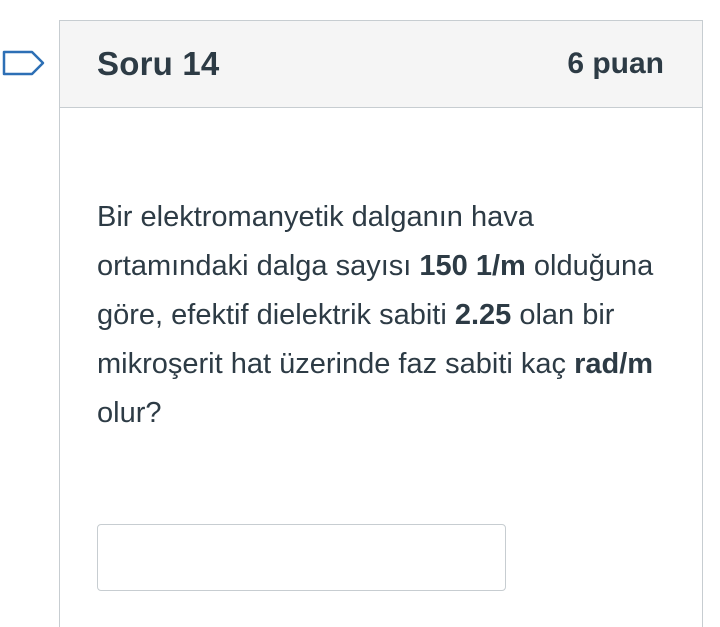  I want to click on wave-number-value: 150 1/m, so click(472, 266).